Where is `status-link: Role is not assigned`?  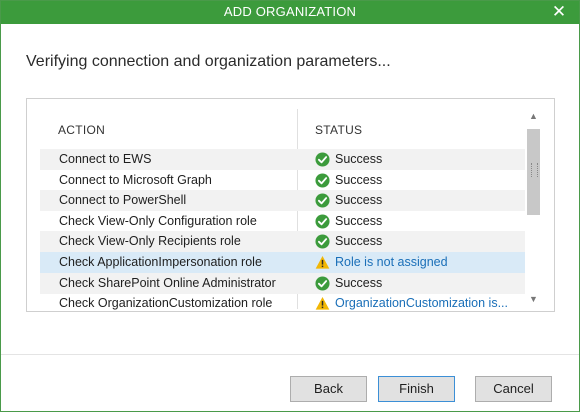 status-link: Role is not assigned is located at coordinates (391, 262).